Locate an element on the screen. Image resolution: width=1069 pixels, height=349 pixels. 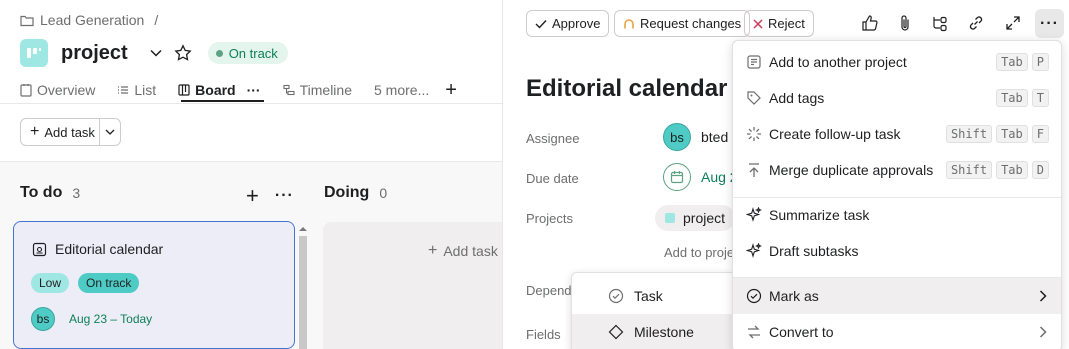
assignee-label: Assignee is located at coordinates (553, 138).